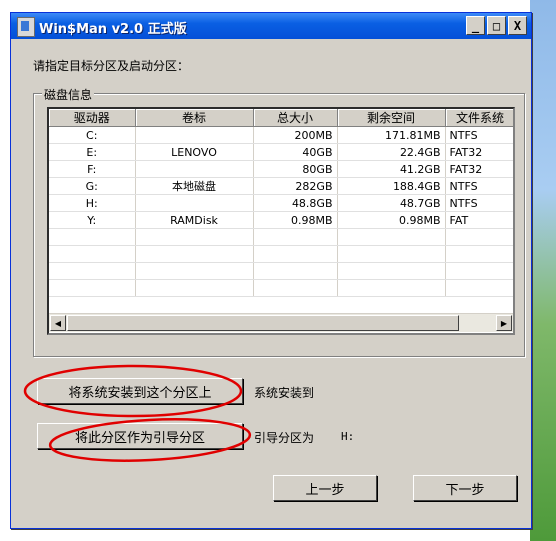 Image resolution: width=556 pixels, height=541 pixels. What do you see at coordinates (295, 169) in the screenshot?
I see `cell-total: 80GB` at bounding box center [295, 169].